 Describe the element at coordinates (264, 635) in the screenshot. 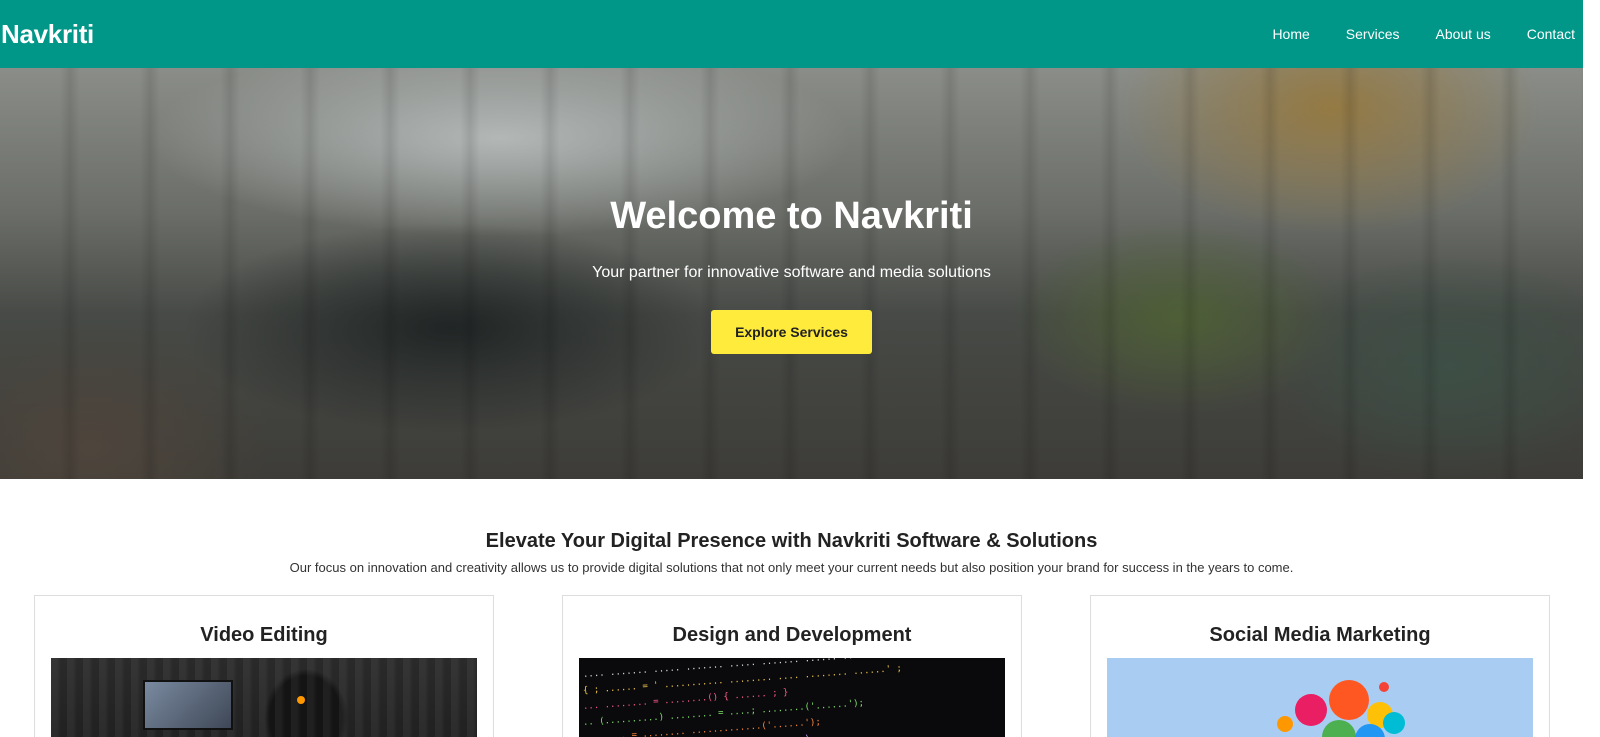

I see `service-card-title: Video Editing` at that location.